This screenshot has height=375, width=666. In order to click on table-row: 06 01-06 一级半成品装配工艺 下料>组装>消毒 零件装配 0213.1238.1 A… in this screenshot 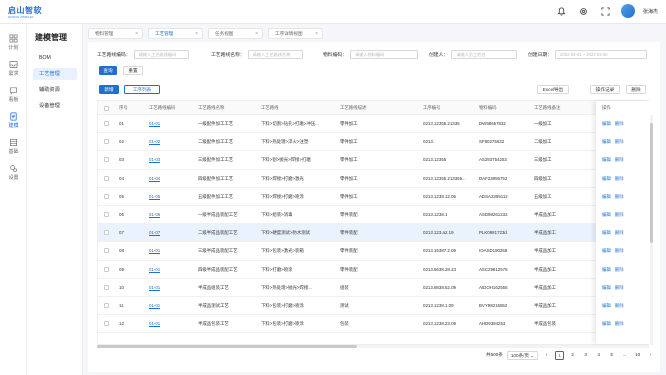, I will do `click(373, 215)`.